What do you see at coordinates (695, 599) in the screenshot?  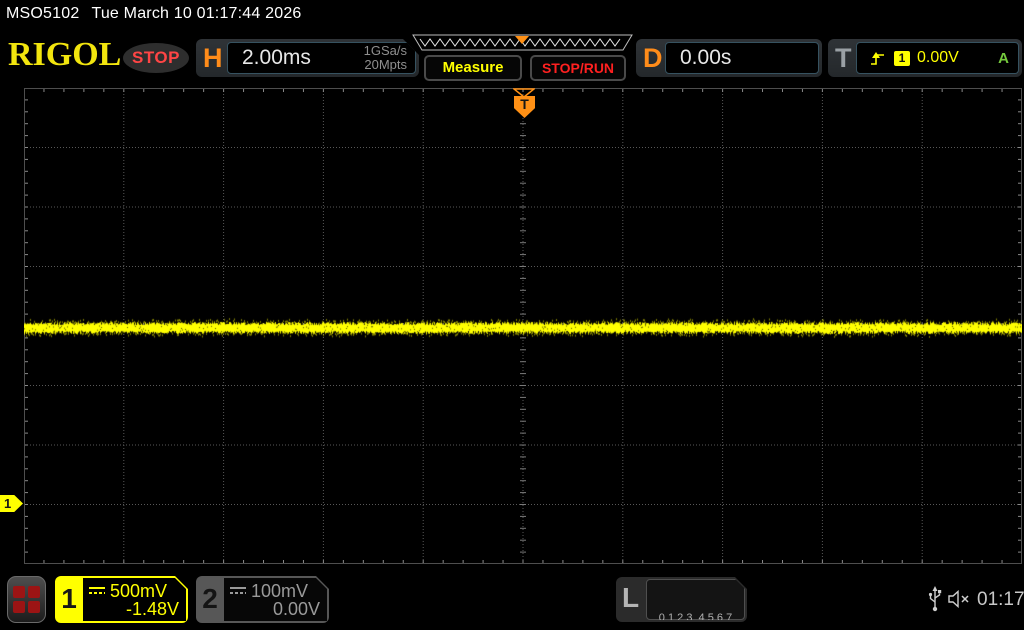 I see `logic-channel-list: 0 1 2 3 4 5 6 7 8 9 10 11 12 13 14 15` at bounding box center [695, 599].